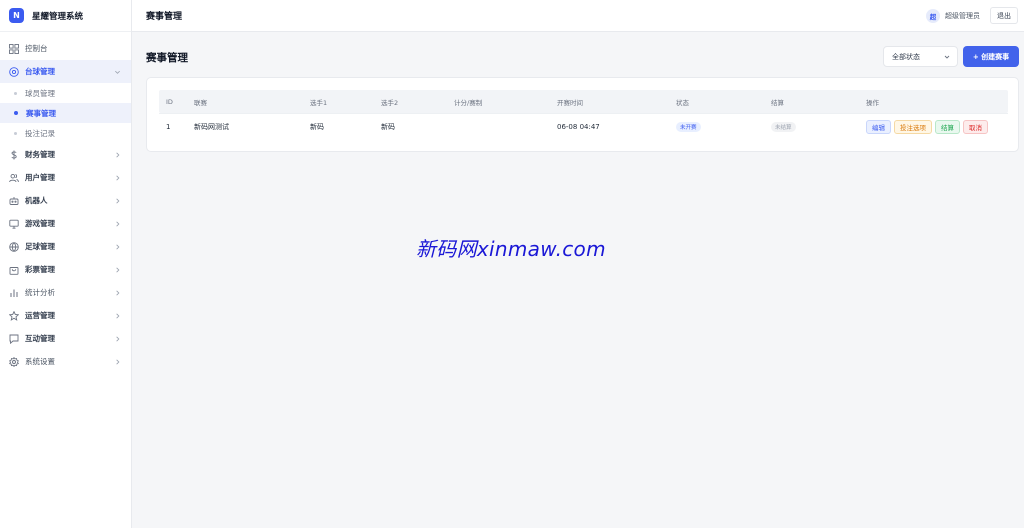  What do you see at coordinates (169, 101) in the screenshot?
I see `column-header: ID` at bounding box center [169, 101].